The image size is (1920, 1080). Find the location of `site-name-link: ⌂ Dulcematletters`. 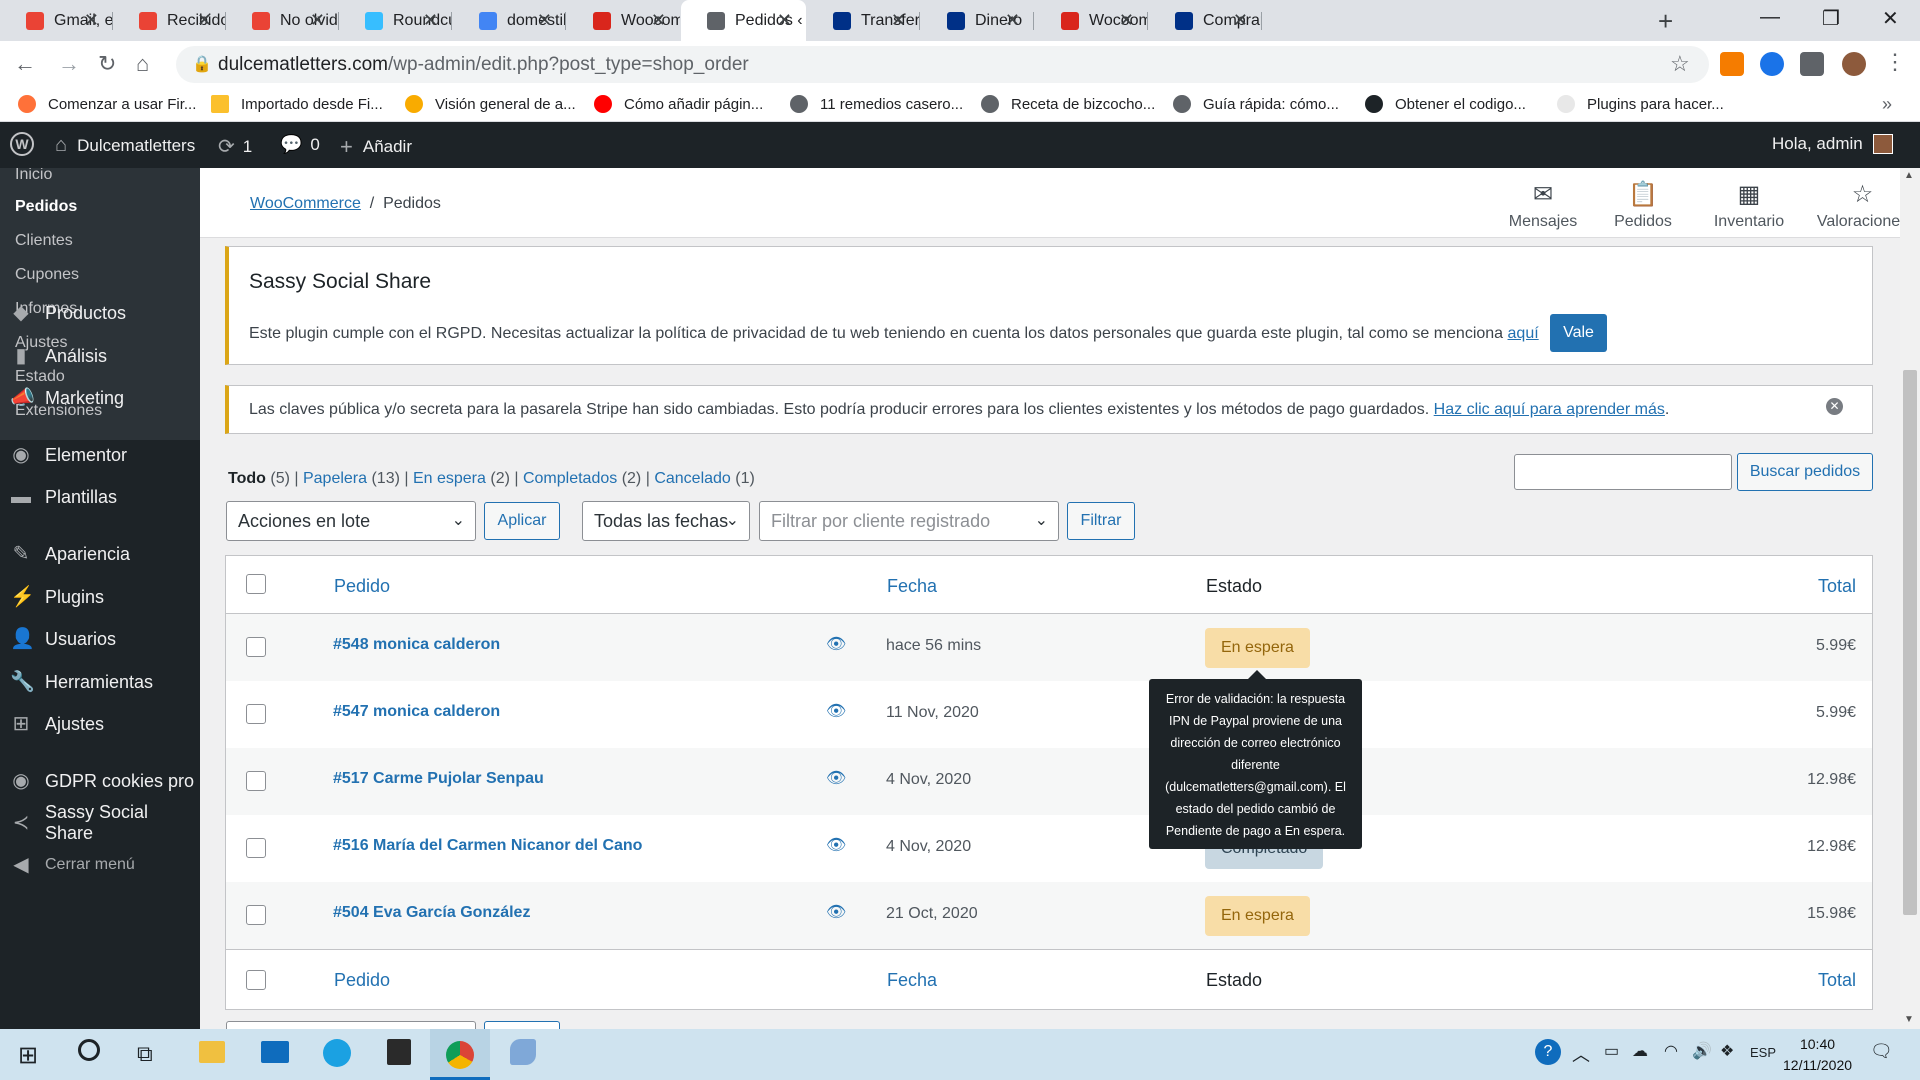

site-name-link: ⌂ Dulcematletters is located at coordinates (125, 145).